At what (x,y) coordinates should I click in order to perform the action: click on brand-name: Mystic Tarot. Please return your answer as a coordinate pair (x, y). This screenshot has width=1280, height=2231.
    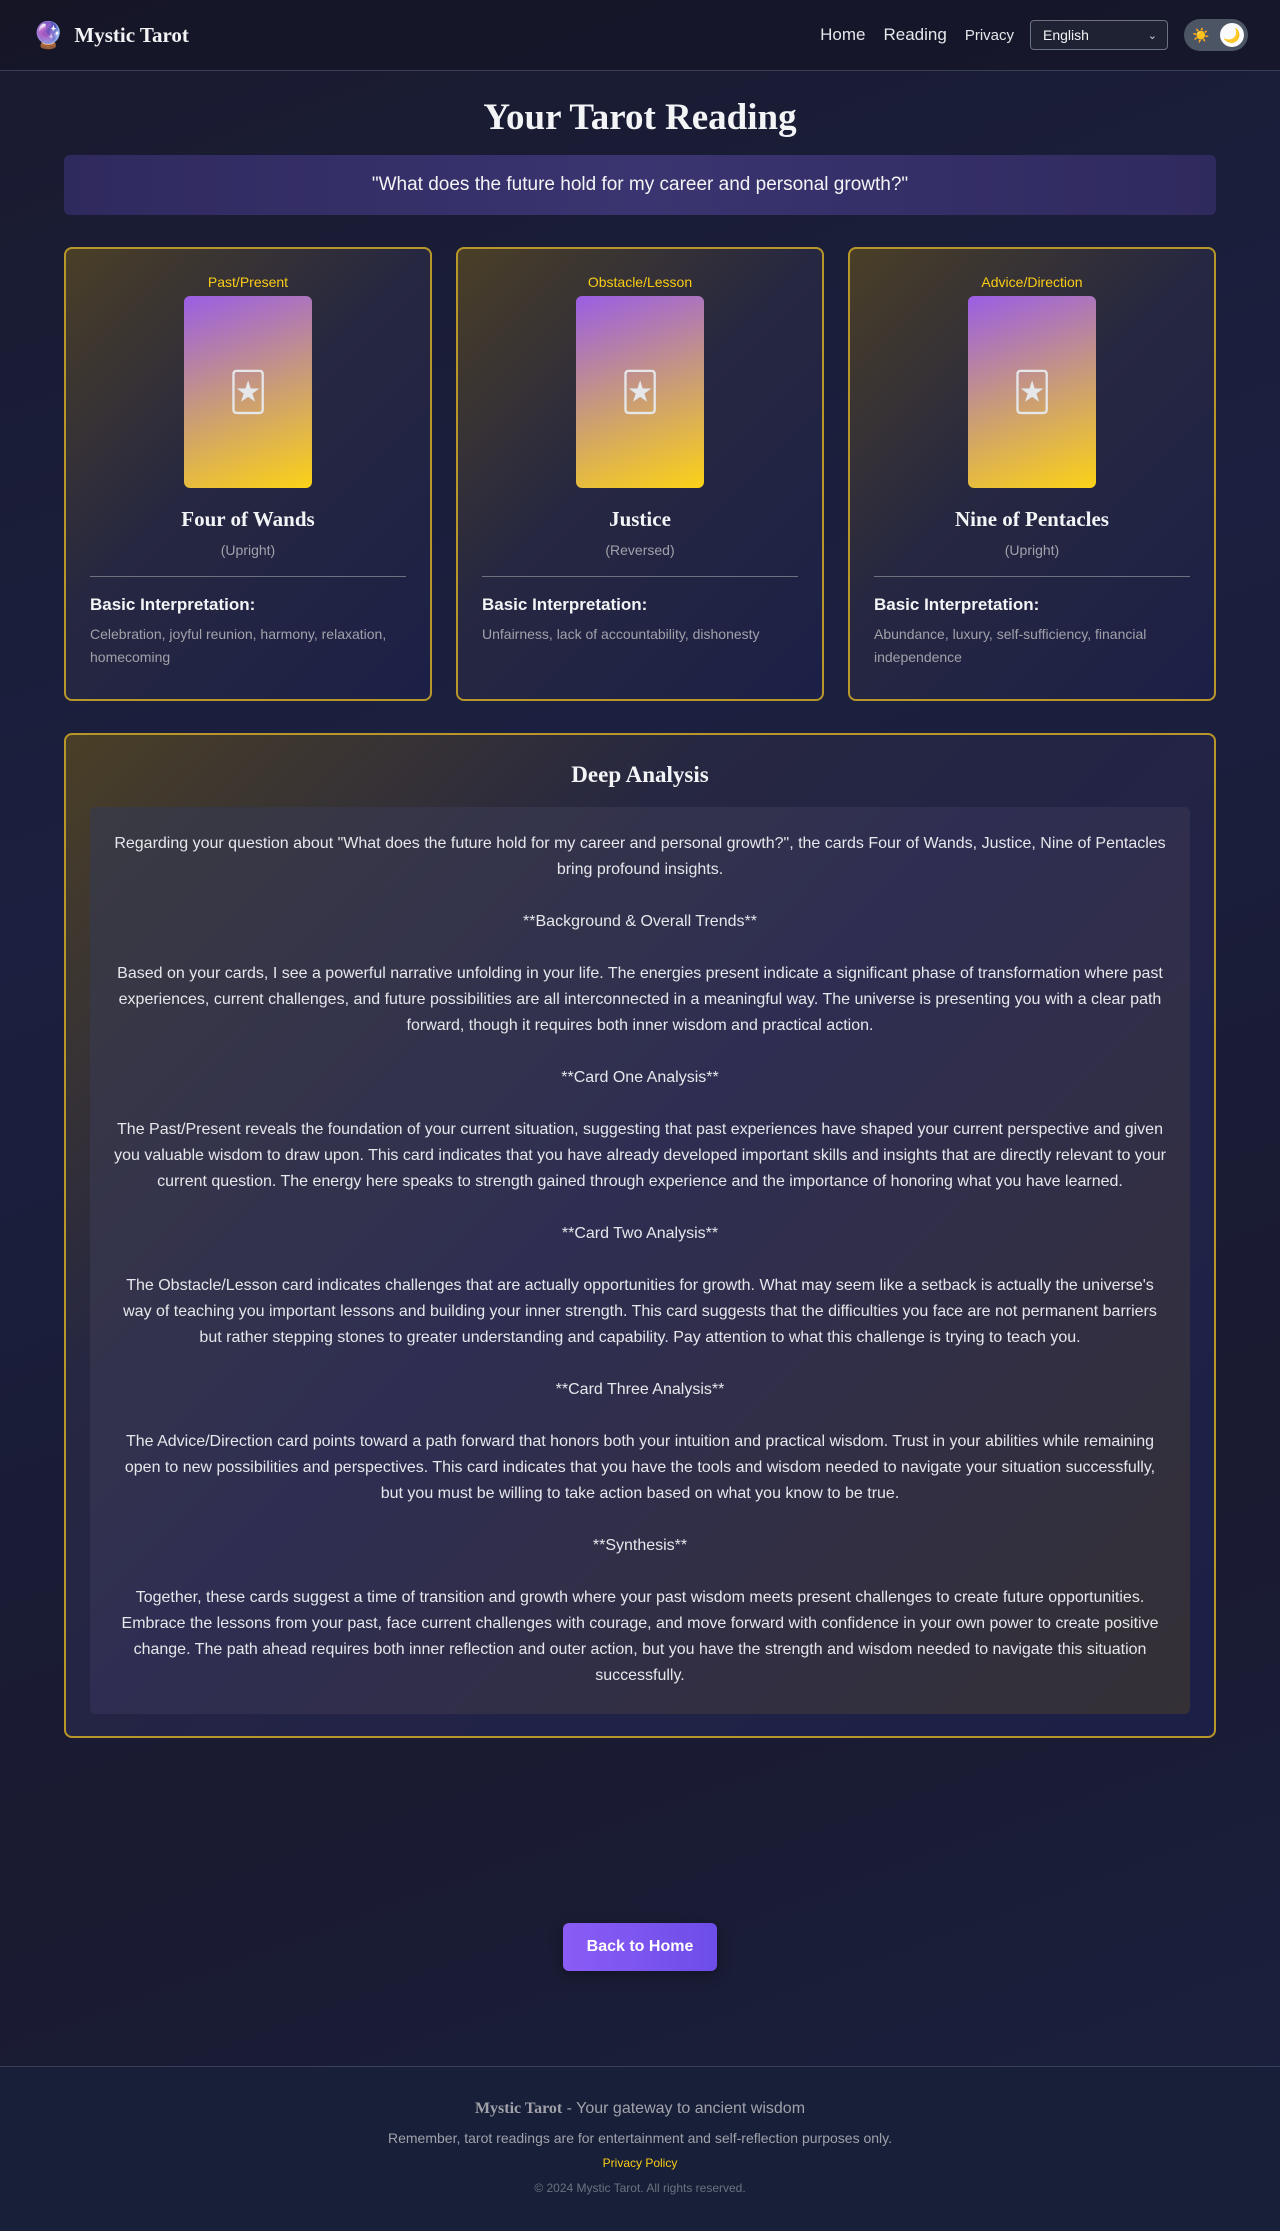
    Looking at the image, I should click on (131, 34).